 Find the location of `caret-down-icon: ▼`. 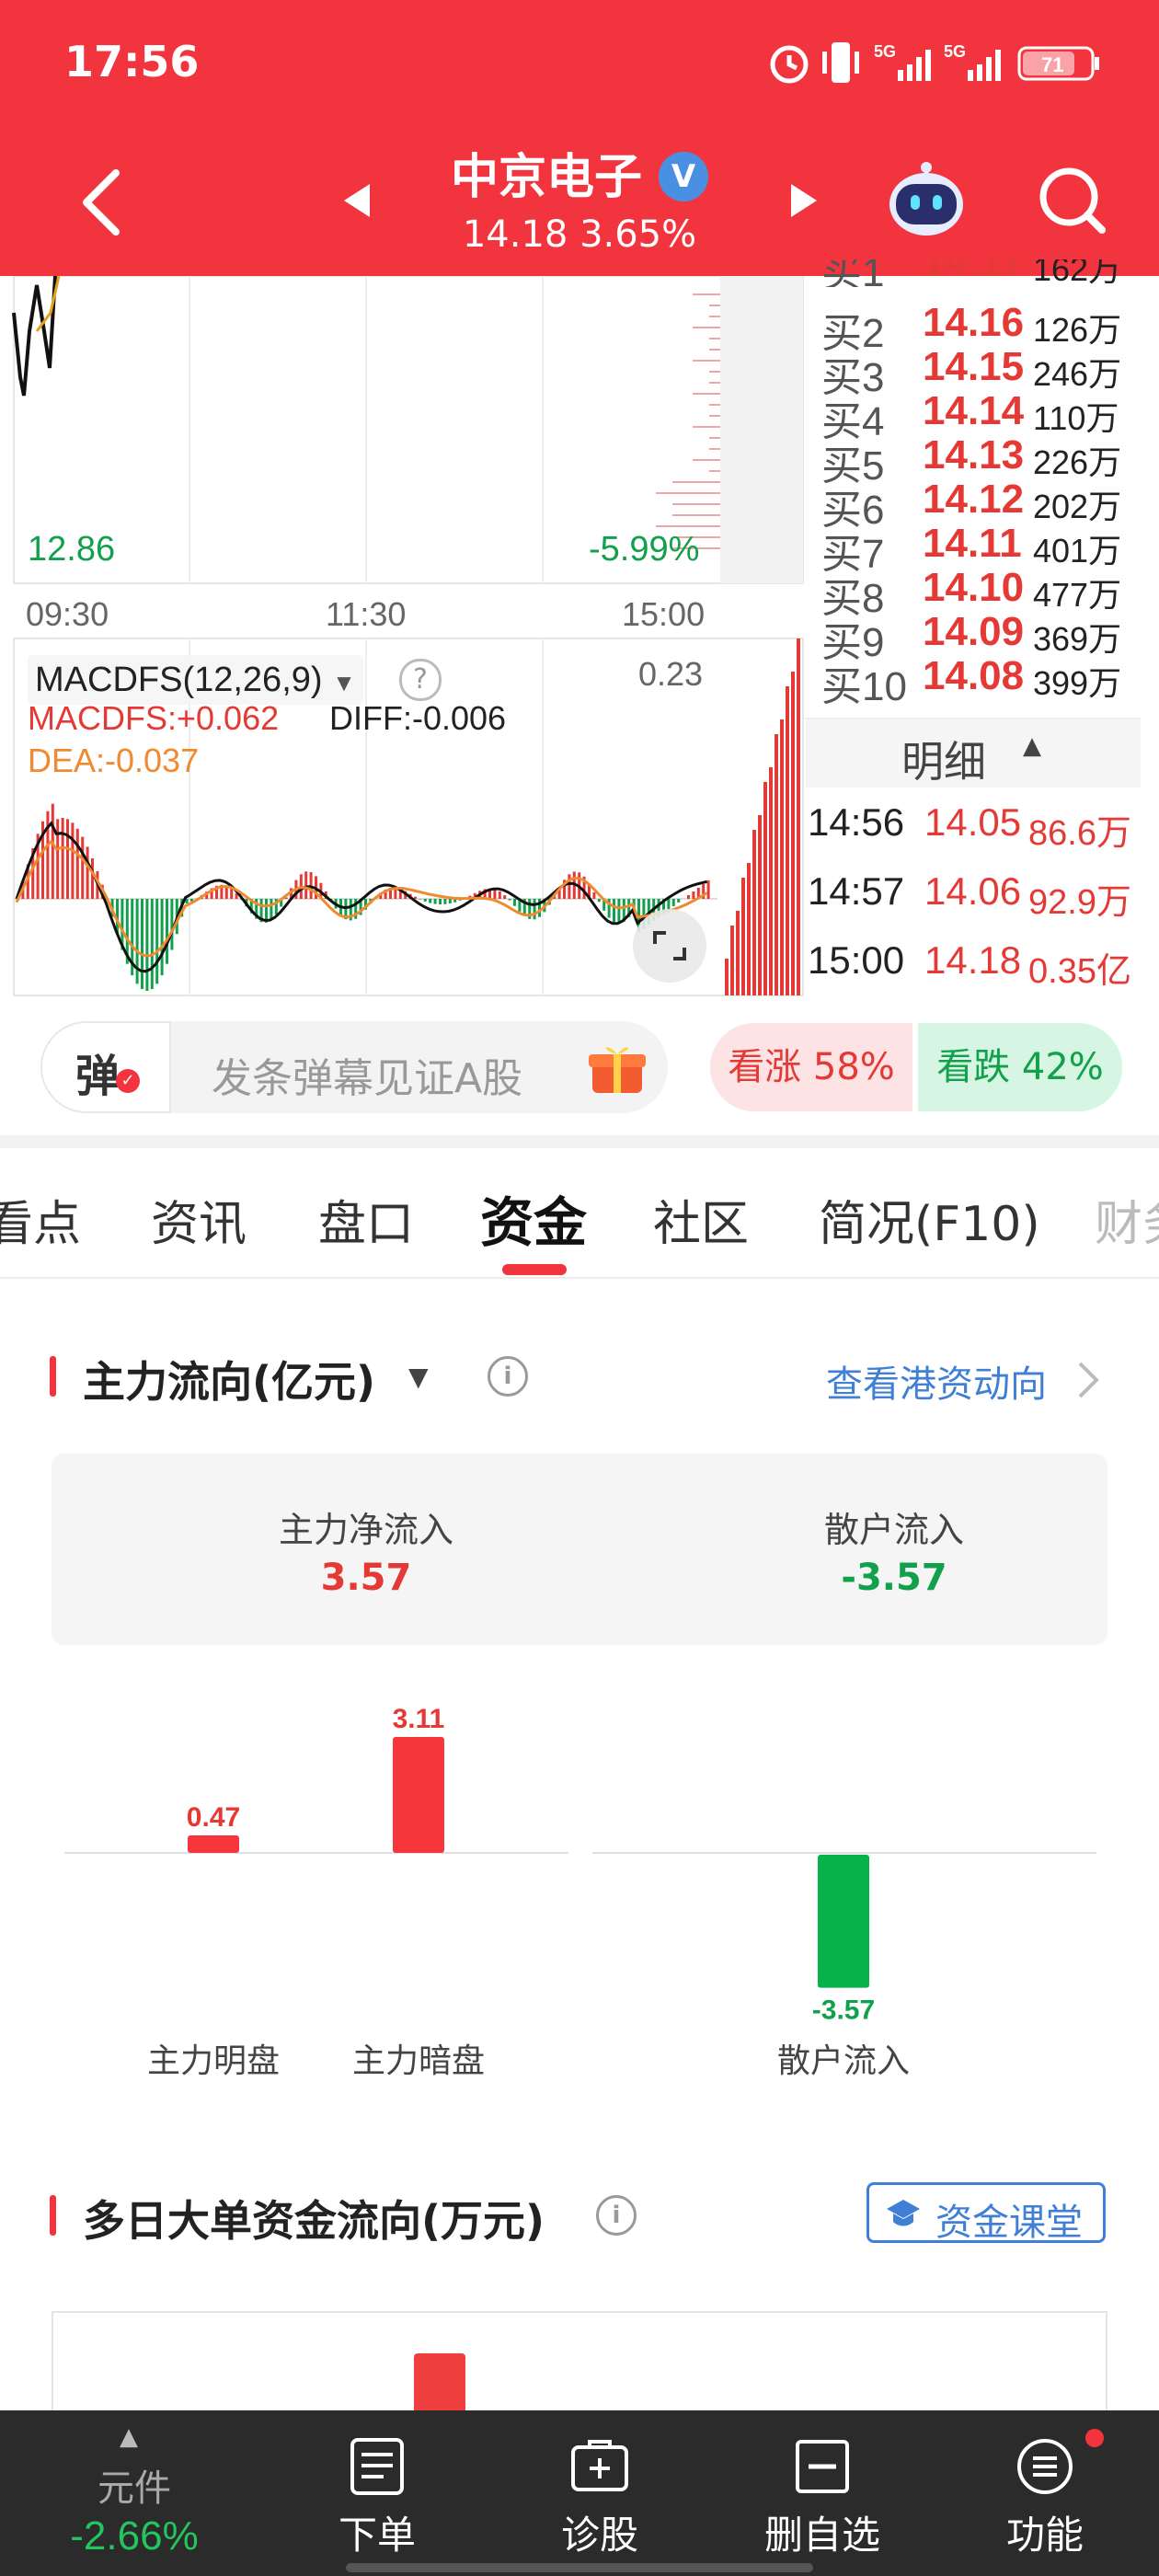

caret-down-icon: ▼ is located at coordinates (418, 1377).